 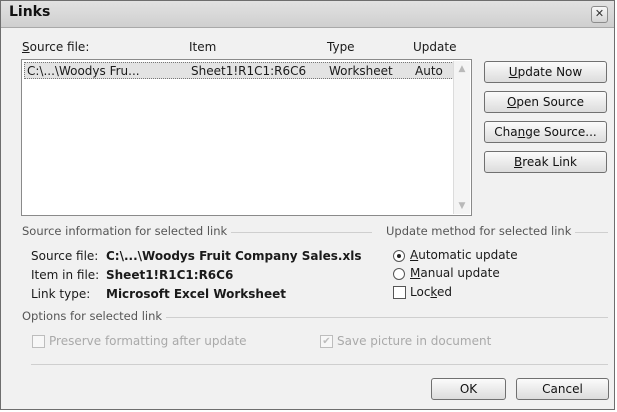 I want to click on manual-update-radio, so click(x=399, y=274).